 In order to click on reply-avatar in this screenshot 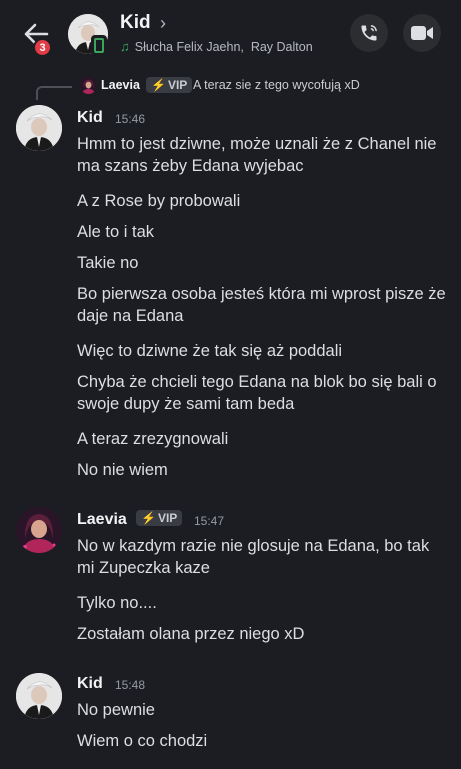, I will do `click(88, 85)`.